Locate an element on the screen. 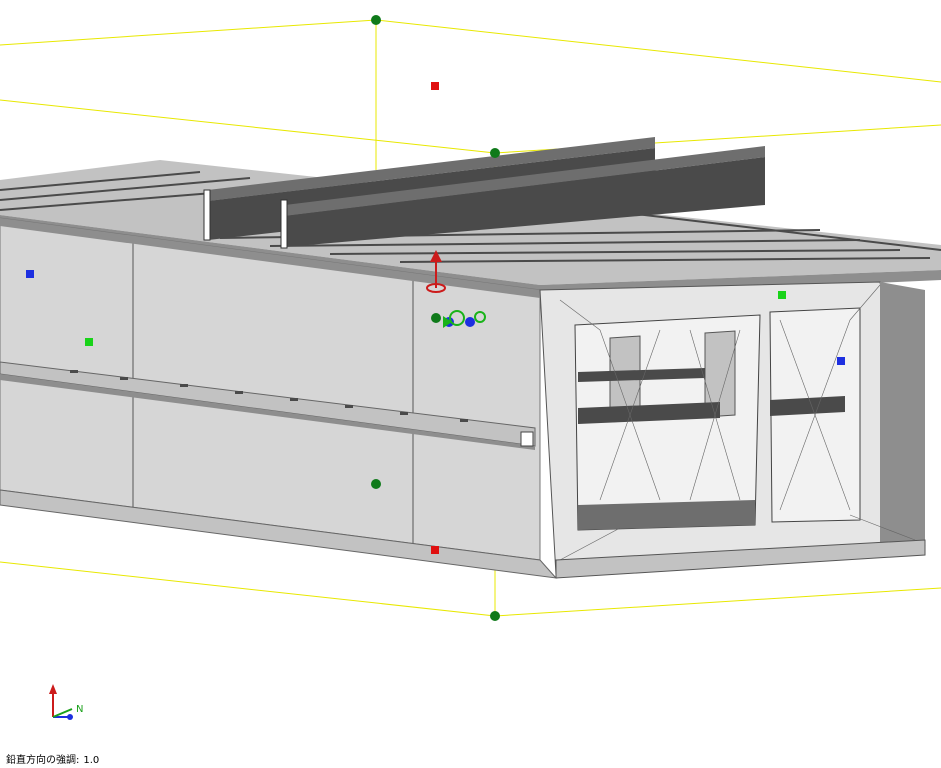 This screenshot has height=768, width=941. handle-top-center is located at coordinates (376, 20).